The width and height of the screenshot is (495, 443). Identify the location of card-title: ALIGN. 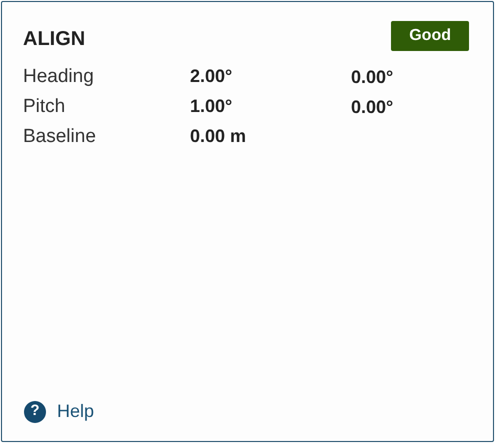
(54, 39).